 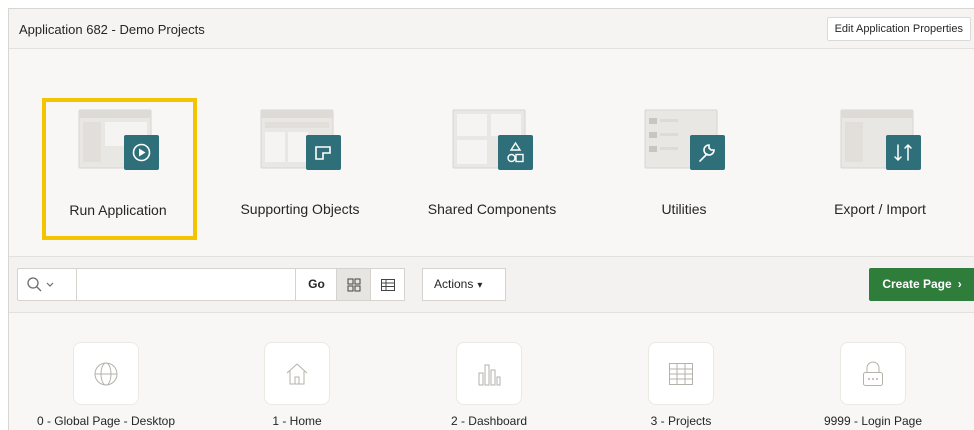 What do you see at coordinates (317, 284) in the screenshot?
I see `go-button: Go` at bounding box center [317, 284].